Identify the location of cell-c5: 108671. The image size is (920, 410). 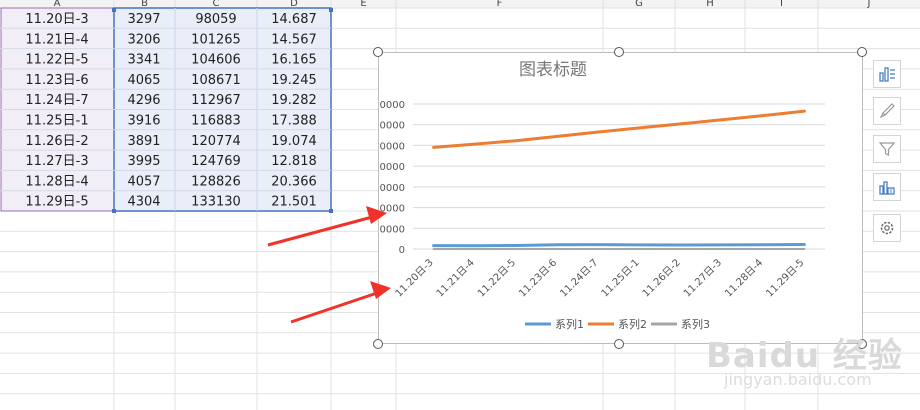
(216, 80).